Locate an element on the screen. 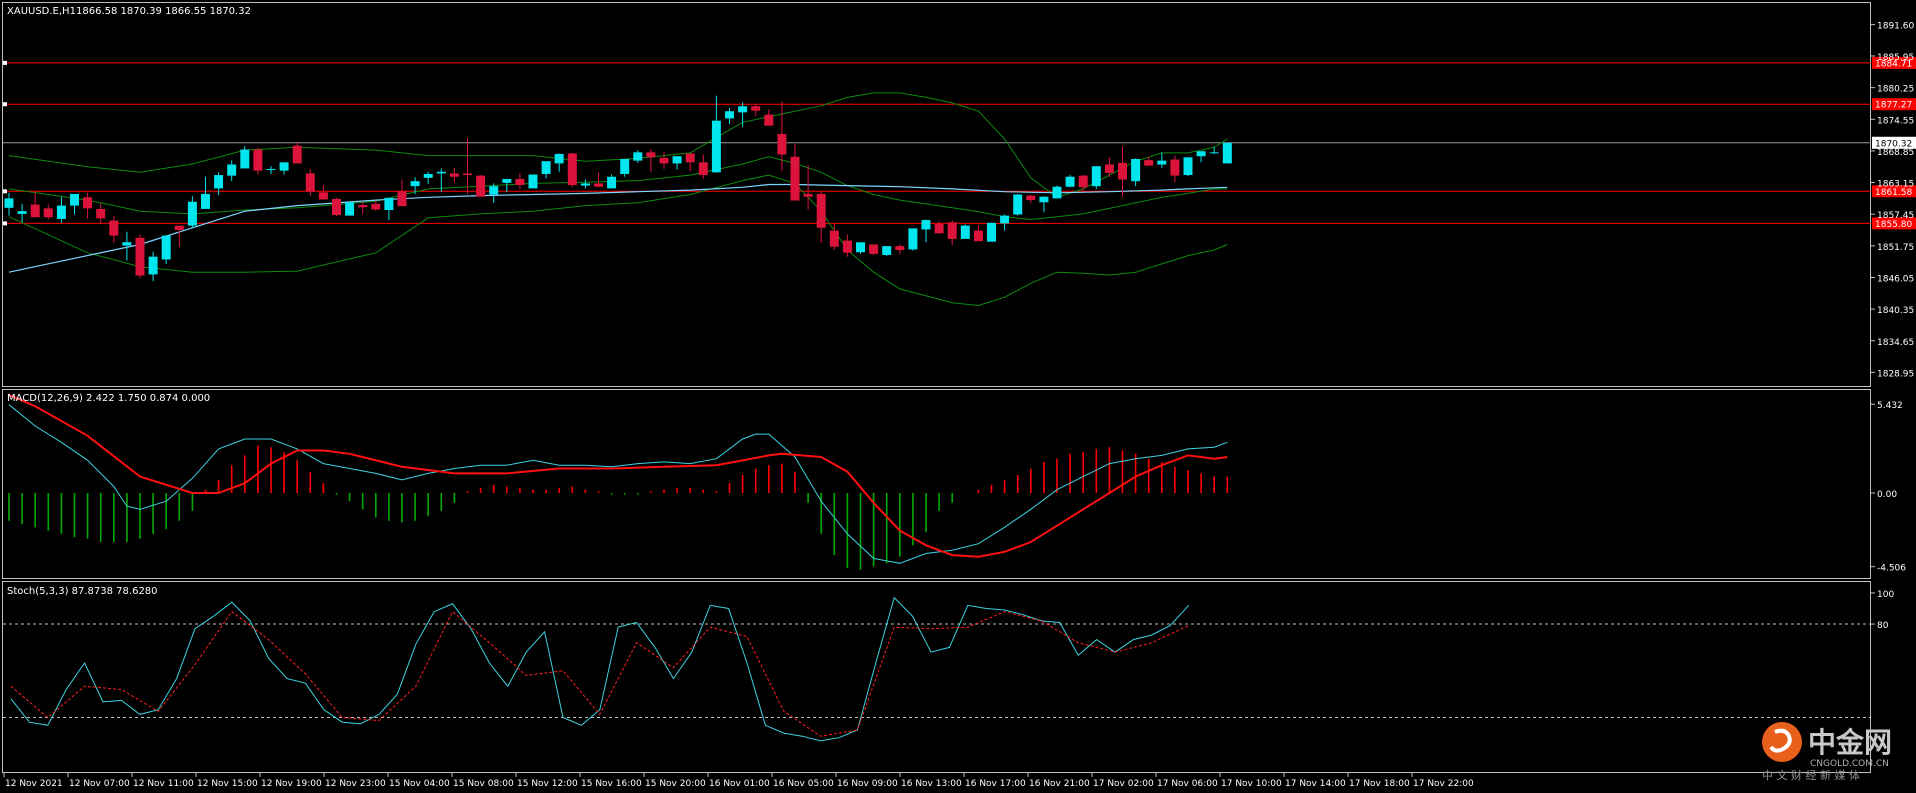 This screenshot has width=1916, height=793. time-tick-label: 12 Nov 07:00 is located at coordinates (99, 784).